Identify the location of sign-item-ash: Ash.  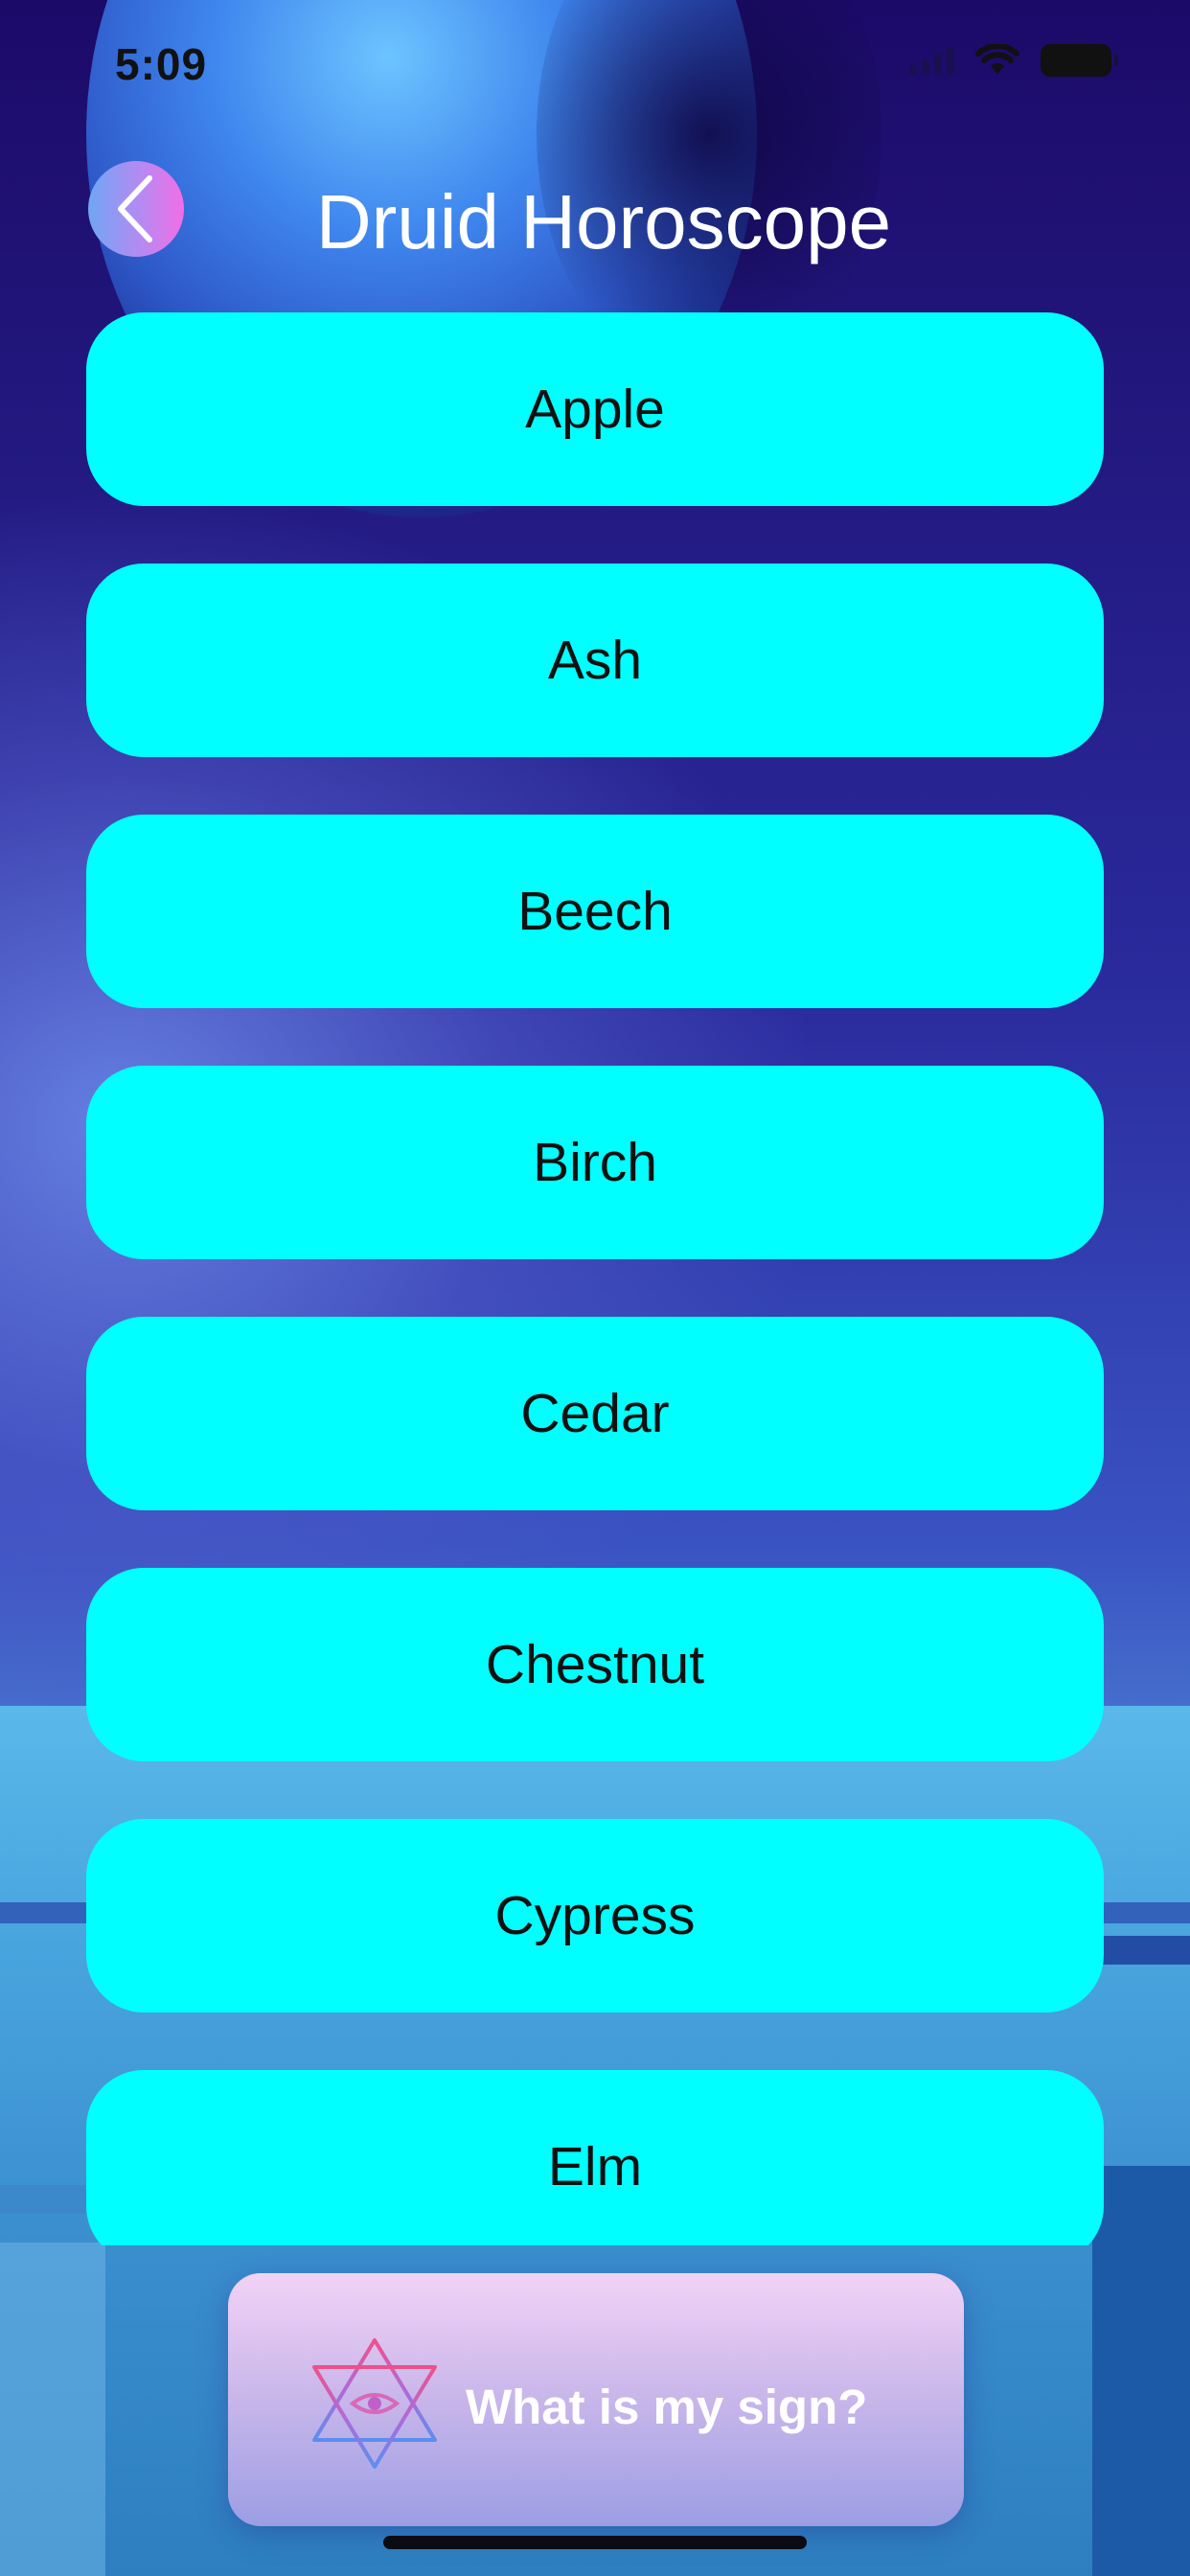
(595, 660).